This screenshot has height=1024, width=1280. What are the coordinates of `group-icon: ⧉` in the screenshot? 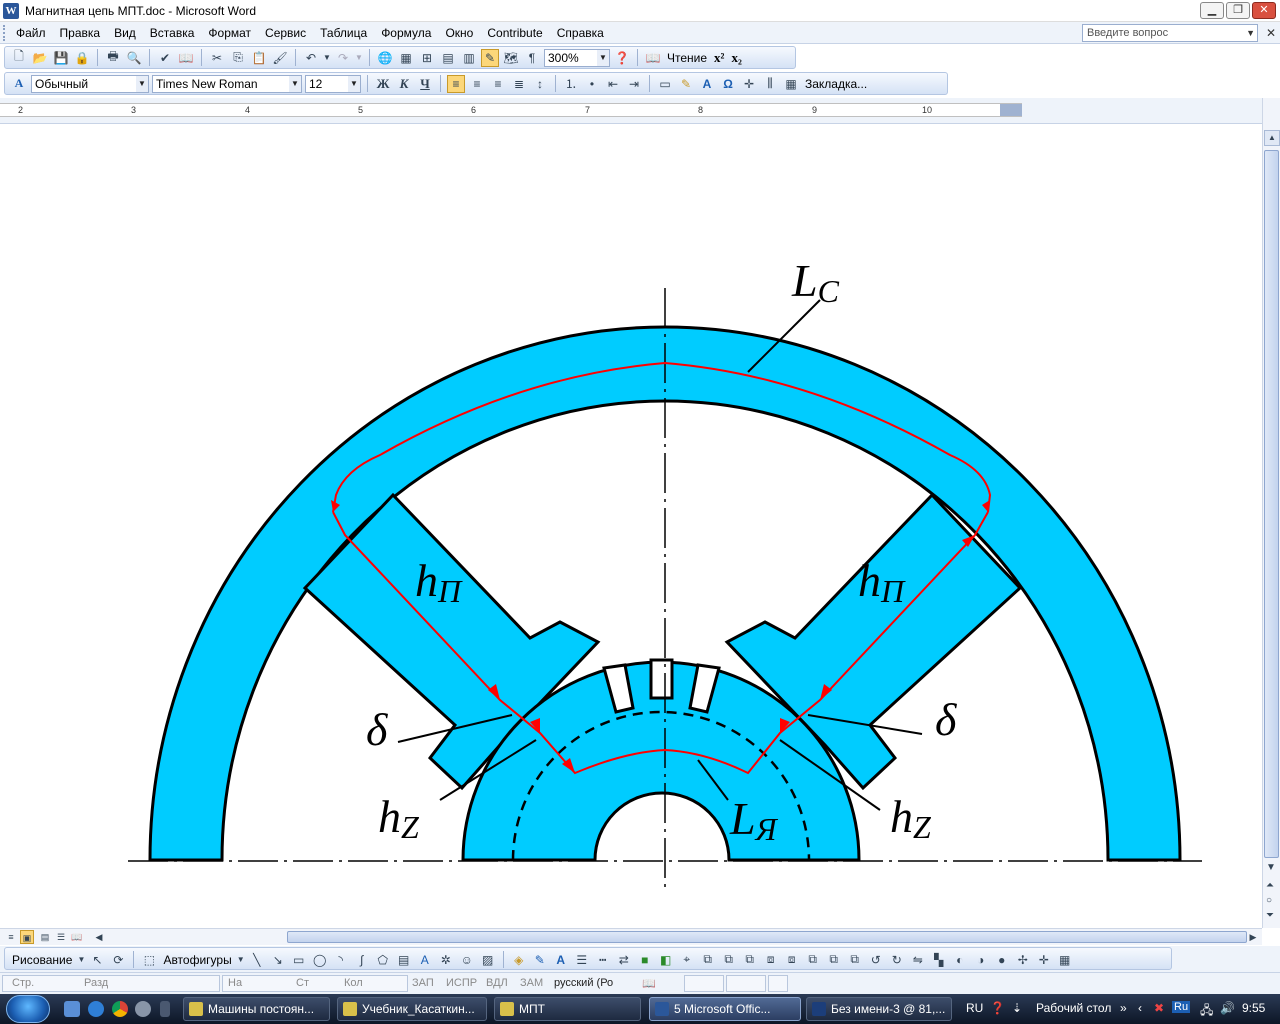 It's located at (708, 960).